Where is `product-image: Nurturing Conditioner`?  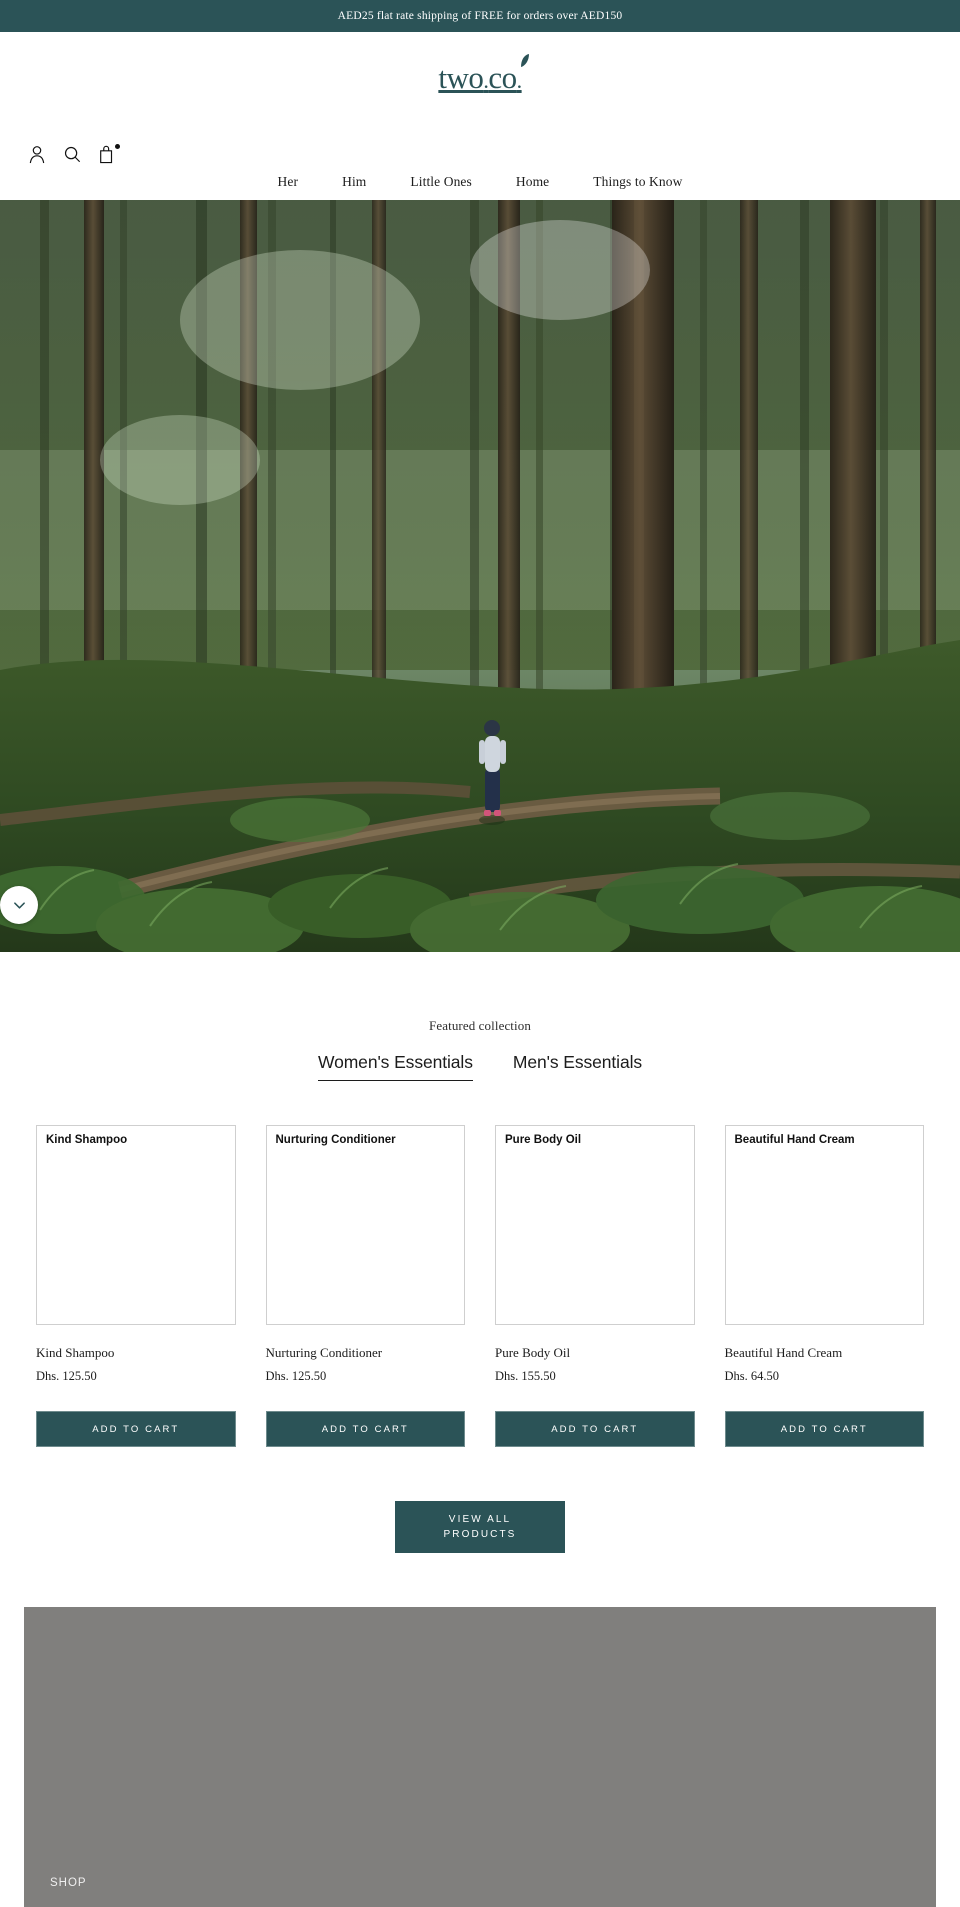 product-image: Nurturing Conditioner is located at coordinates (365, 1225).